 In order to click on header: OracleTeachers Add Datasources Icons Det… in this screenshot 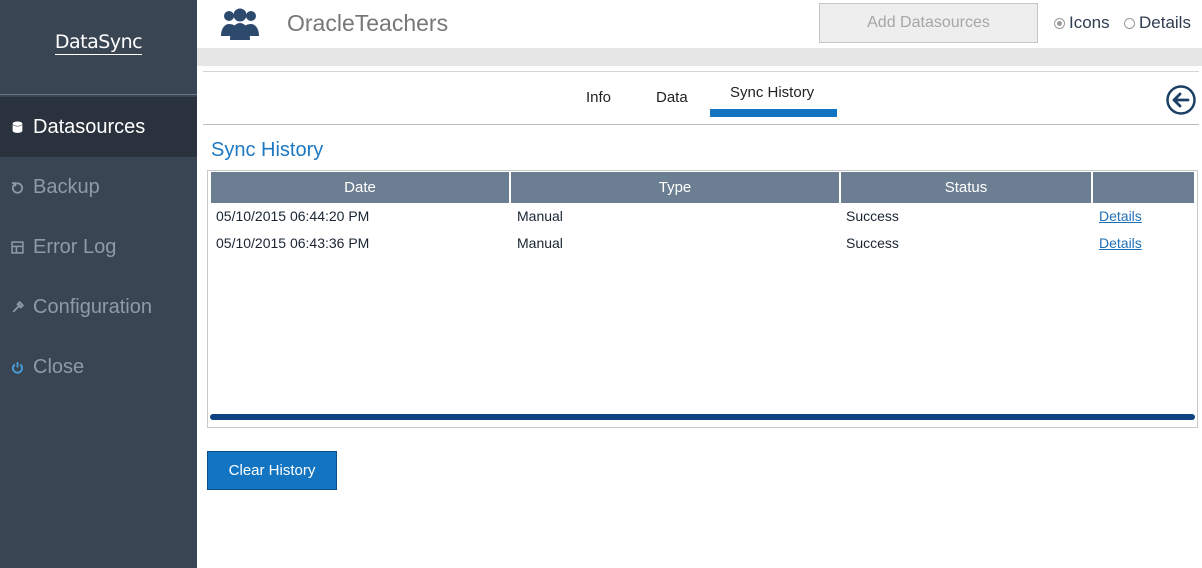, I will do `click(699, 24)`.